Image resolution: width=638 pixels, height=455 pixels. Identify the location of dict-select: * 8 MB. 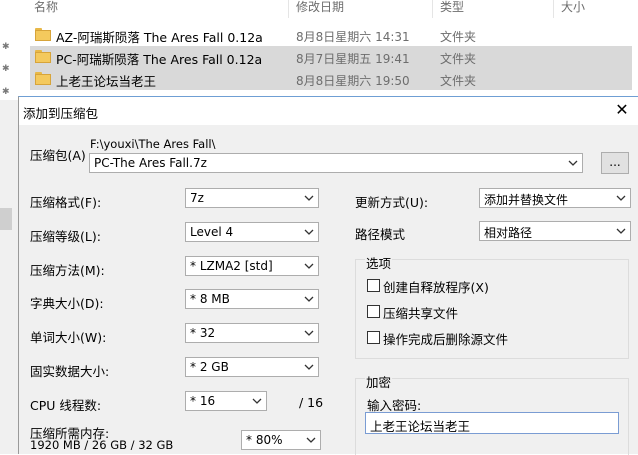
(252, 299).